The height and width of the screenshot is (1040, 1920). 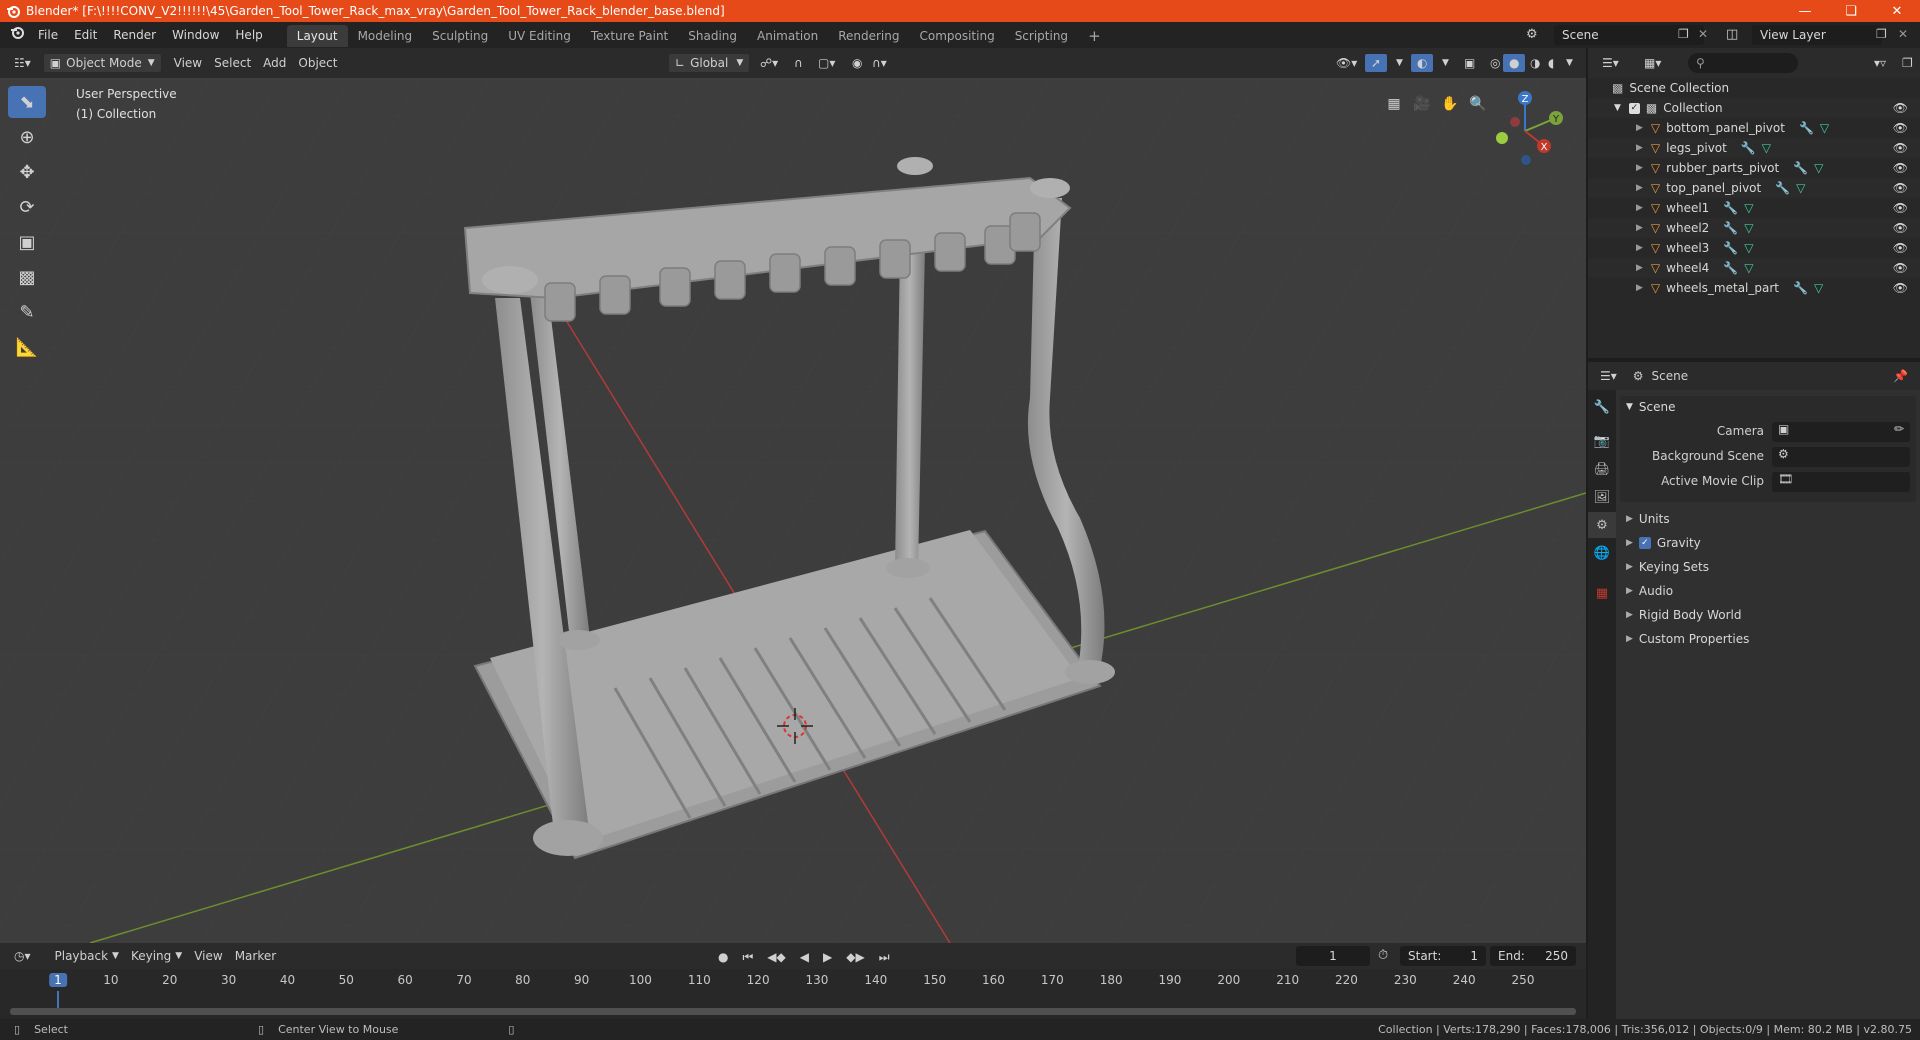 I want to click on menu-marker: Marker, so click(x=255, y=956).